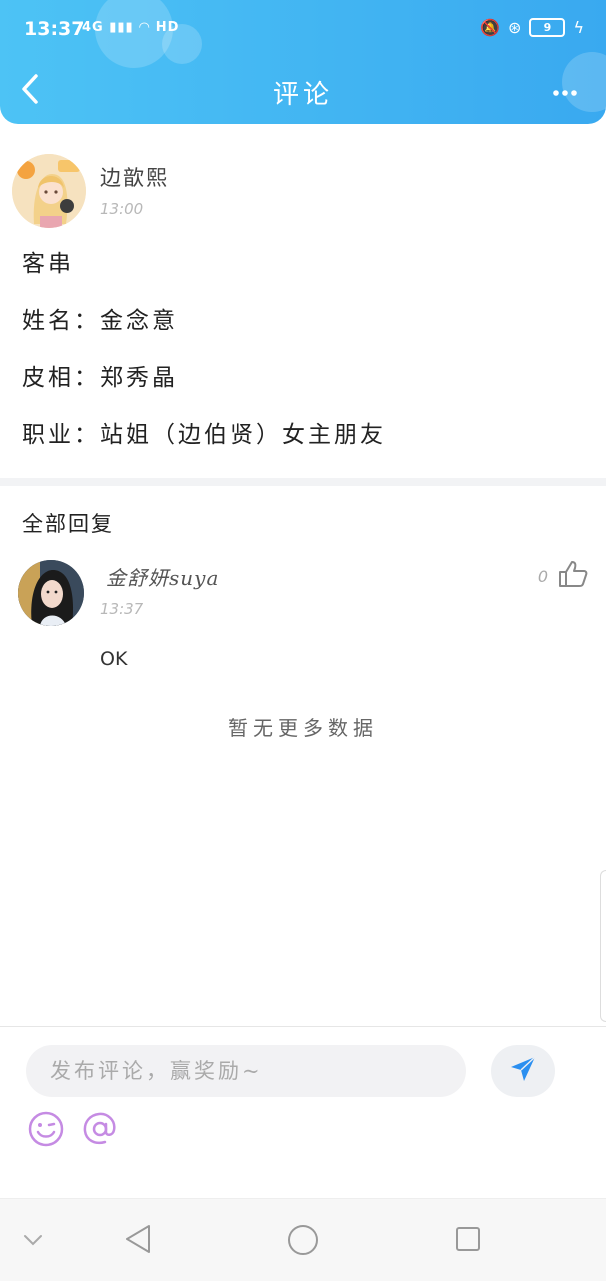 The height and width of the screenshot is (1281, 606). I want to click on comment-input, so click(246, 1071).